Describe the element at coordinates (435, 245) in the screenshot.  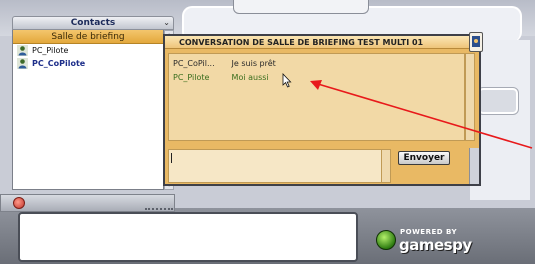
I see `gamespy-wordmark: gamespy` at that location.